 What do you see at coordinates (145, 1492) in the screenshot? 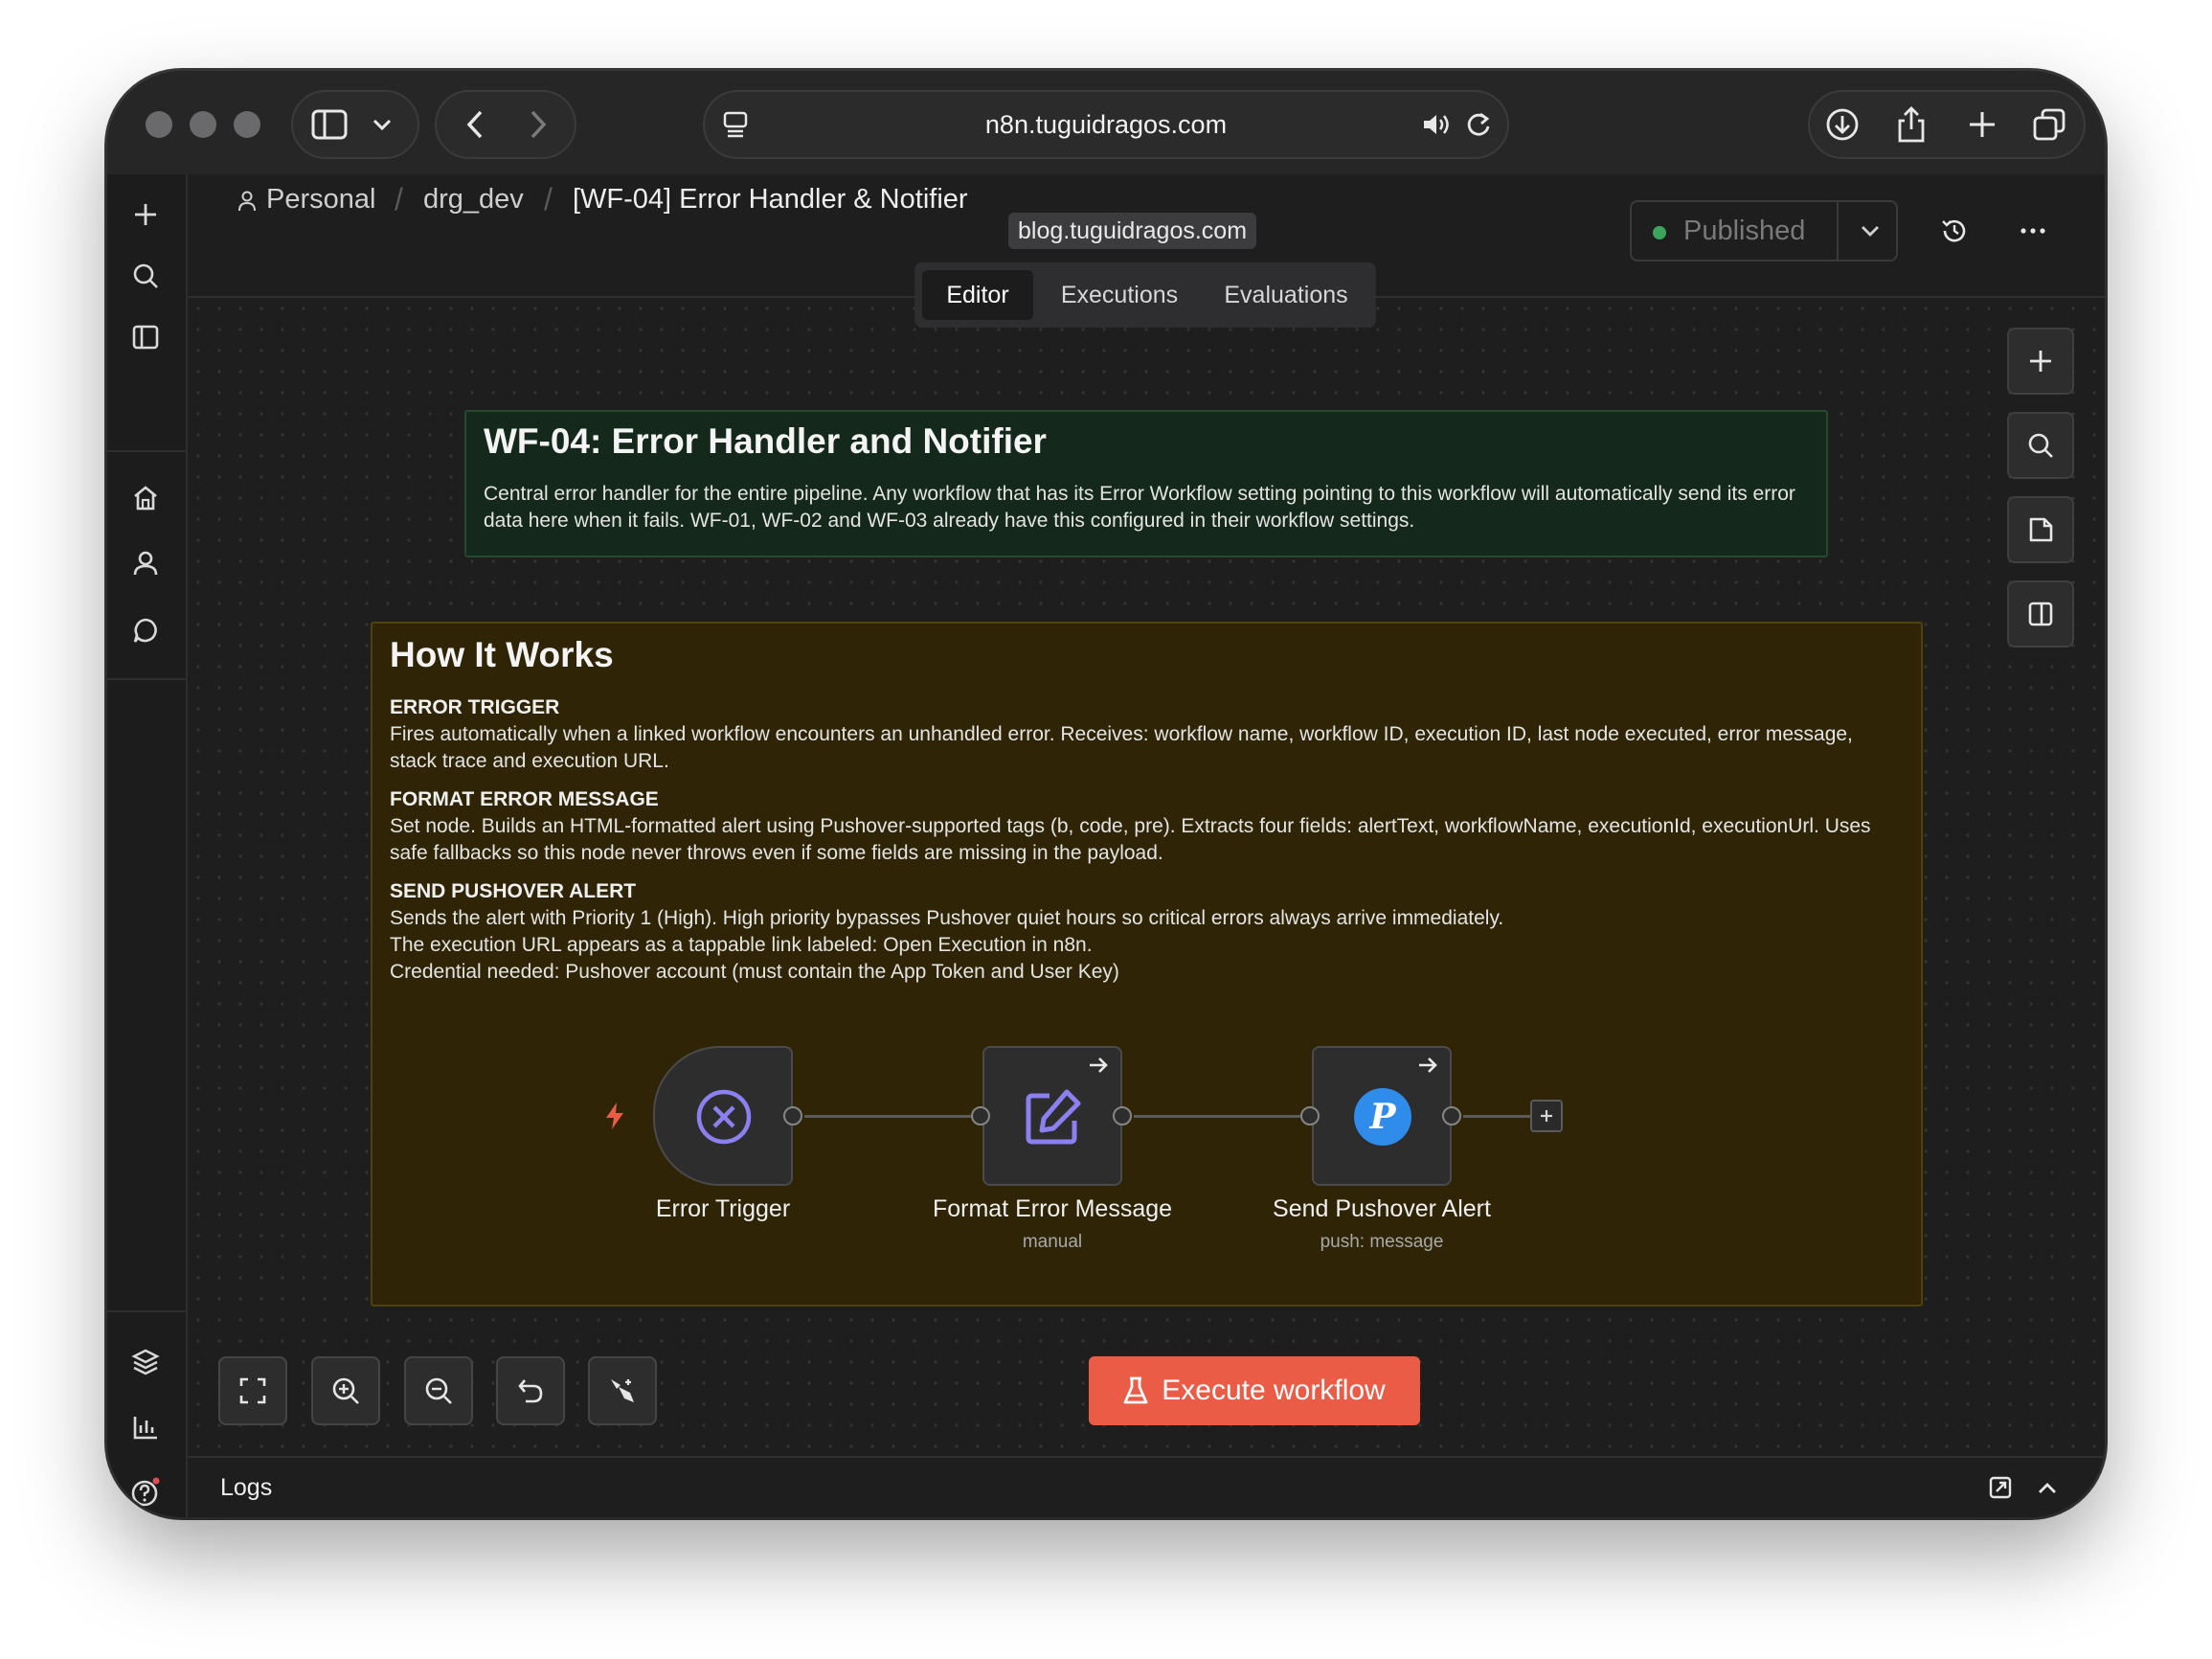
I see `help-icon` at bounding box center [145, 1492].